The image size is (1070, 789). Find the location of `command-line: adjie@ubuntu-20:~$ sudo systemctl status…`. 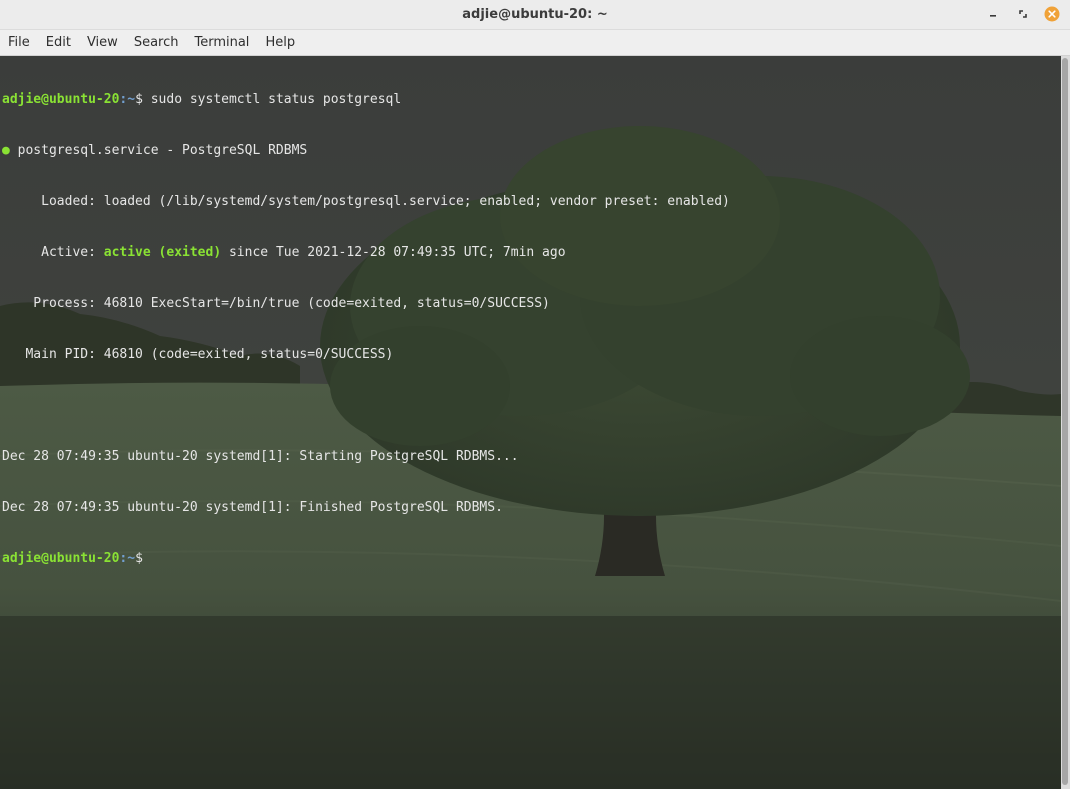

command-line: adjie@ubuntu-20:~$ sudo systemctl status… is located at coordinates (366, 99).